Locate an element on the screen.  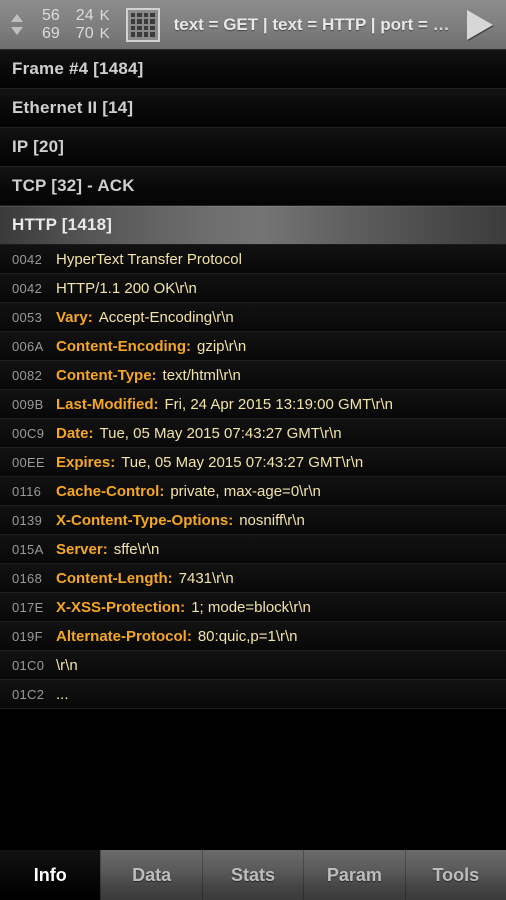
detail-row: 006A Content-Encoding: gzip\r\n is located at coordinates (253, 346).